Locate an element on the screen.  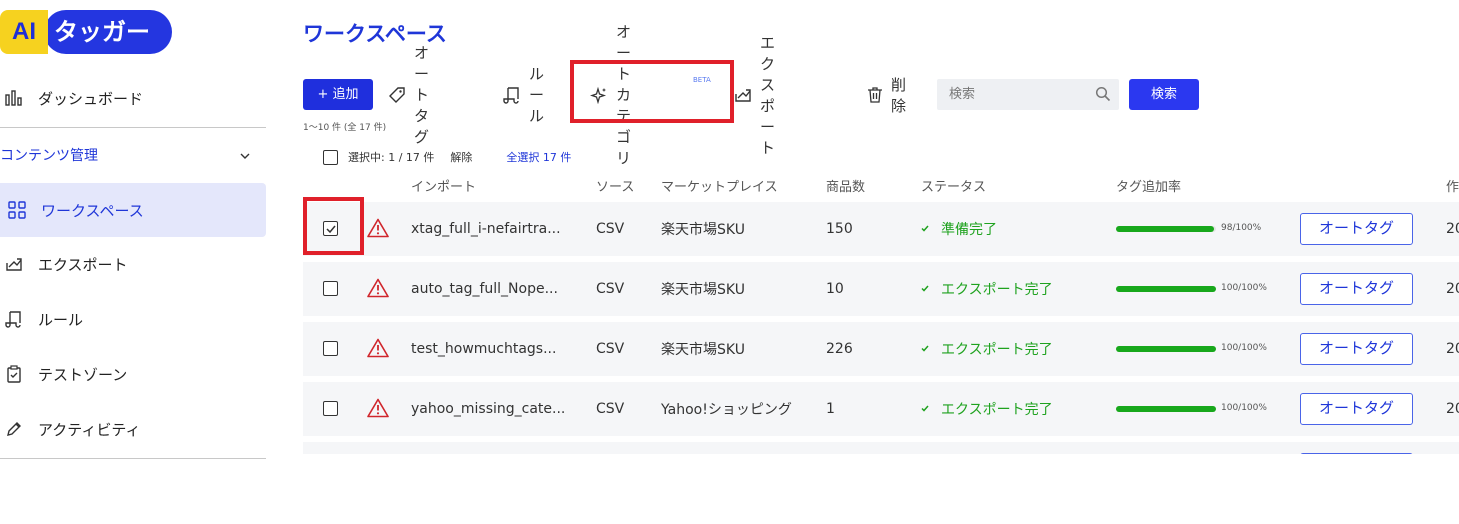
tag-rate-text: 98/100% is located at coordinates (1241, 228).